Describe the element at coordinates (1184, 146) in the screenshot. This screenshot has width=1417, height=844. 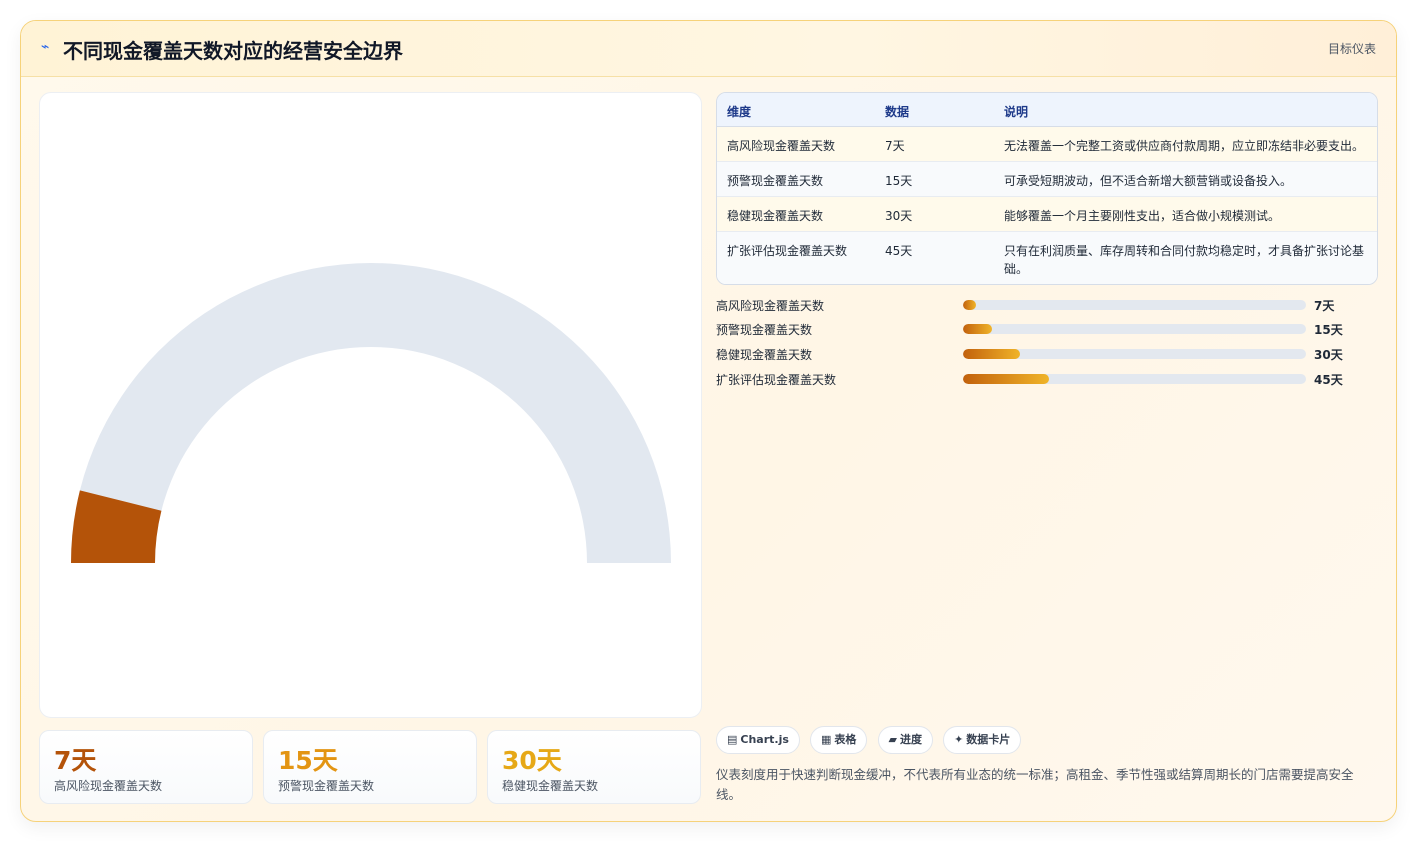
I see `table-cell: 无法覆盖一个完整工资或供应商付款周期，应立即冻结非必要支出。` at that location.